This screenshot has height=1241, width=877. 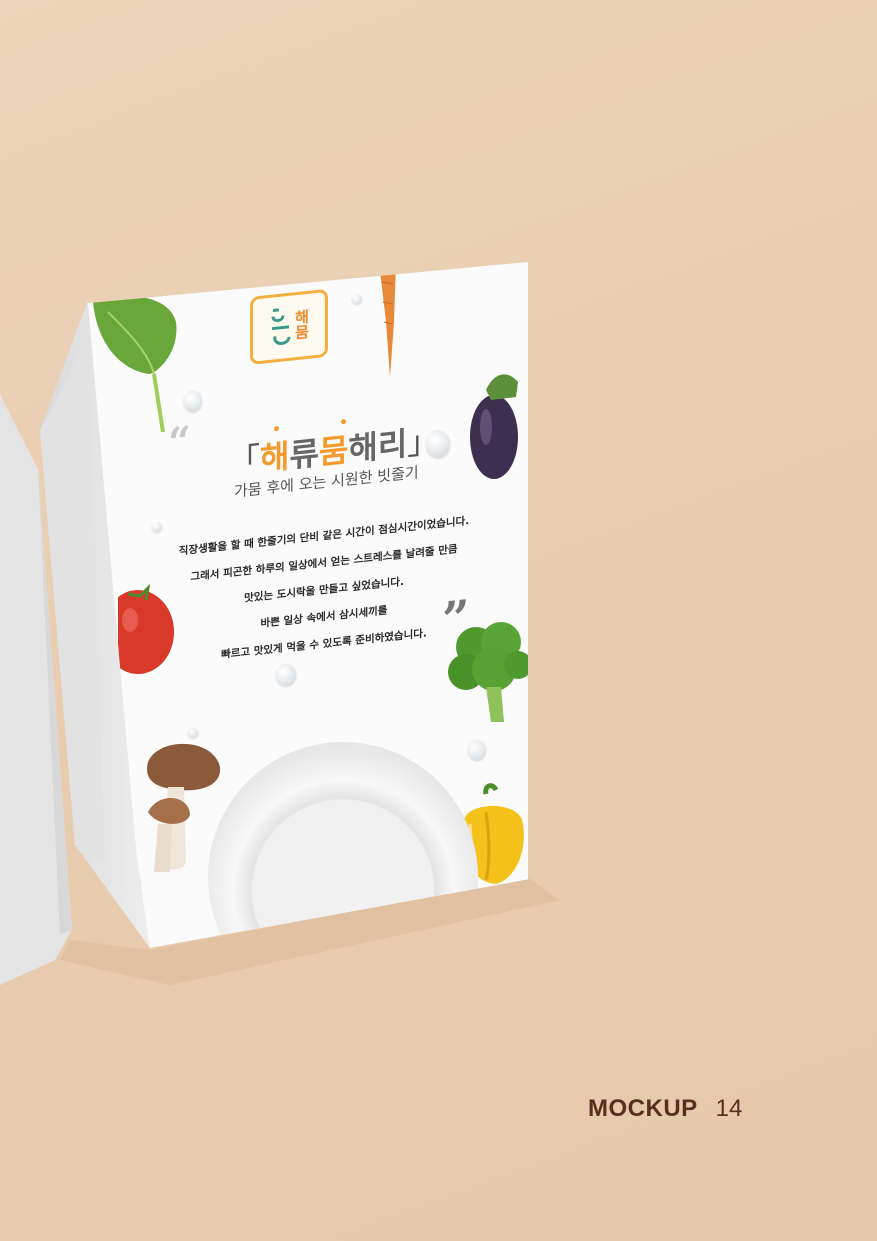 I want to click on page-footer-label: MOCKUP 14, so click(x=665, y=1109).